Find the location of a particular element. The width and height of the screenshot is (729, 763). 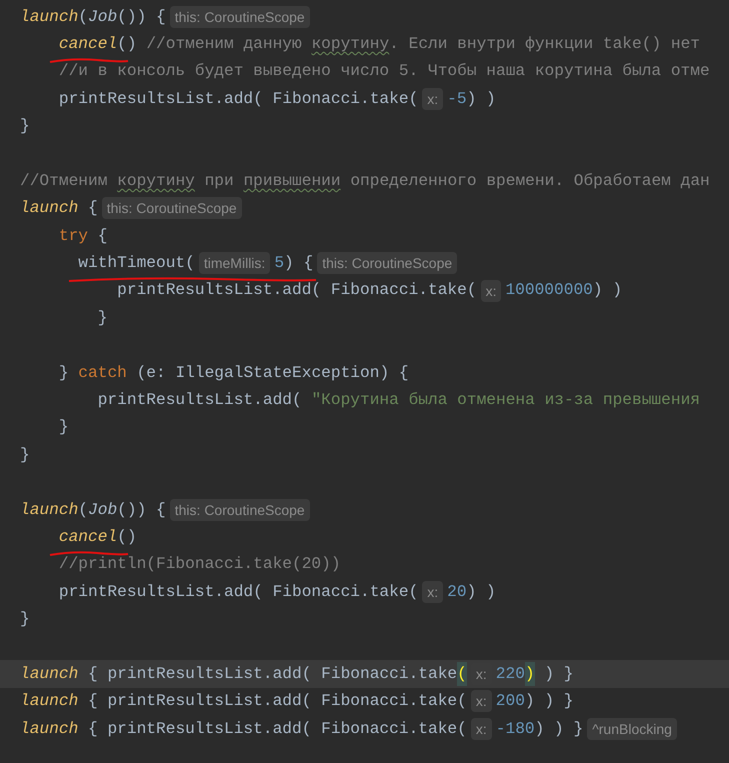

keyword: catch is located at coordinates (102, 373).